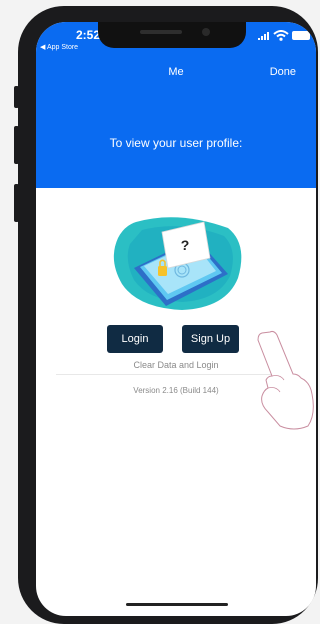 This screenshot has width=320, height=624. Describe the element at coordinates (162, 271) in the screenshot. I see `lock-icon` at that location.